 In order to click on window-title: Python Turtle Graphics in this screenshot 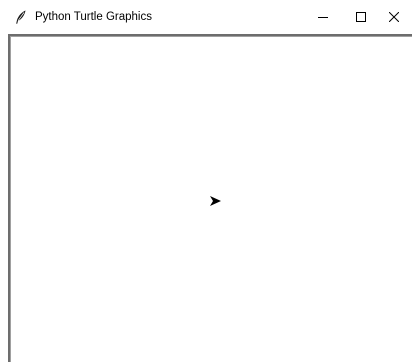, I will do `click(93, 17)`.